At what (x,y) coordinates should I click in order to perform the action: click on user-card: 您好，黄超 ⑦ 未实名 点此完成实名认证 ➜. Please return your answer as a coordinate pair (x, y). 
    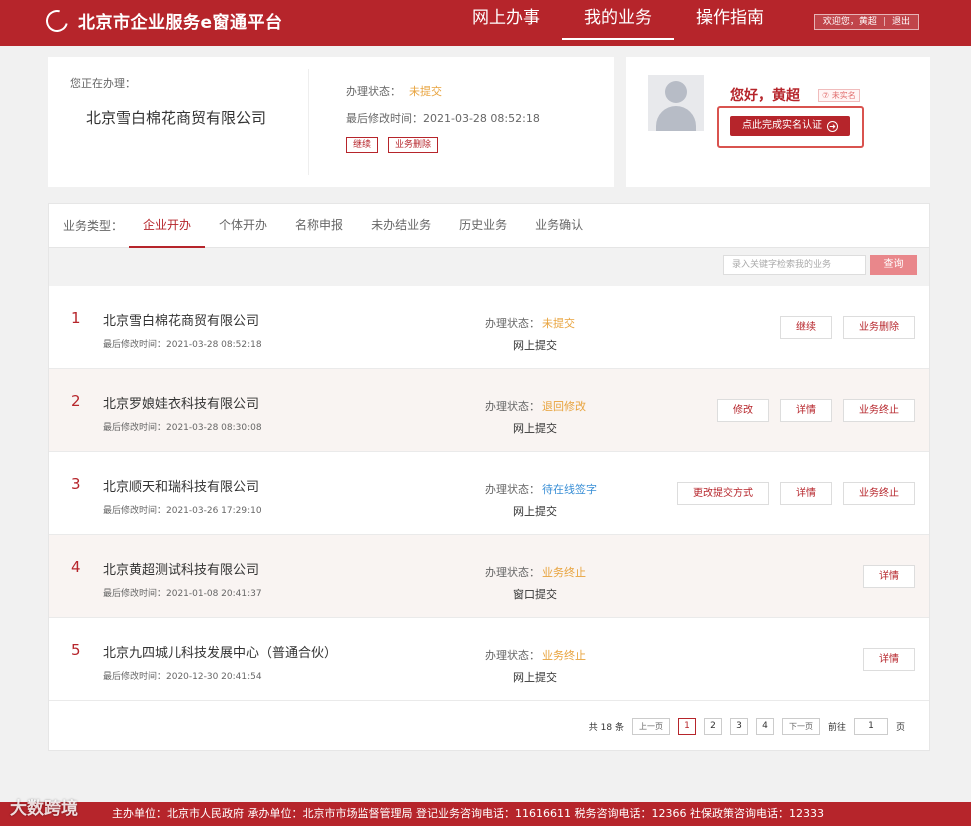
    Looking at the image, I should click on (778, 122).